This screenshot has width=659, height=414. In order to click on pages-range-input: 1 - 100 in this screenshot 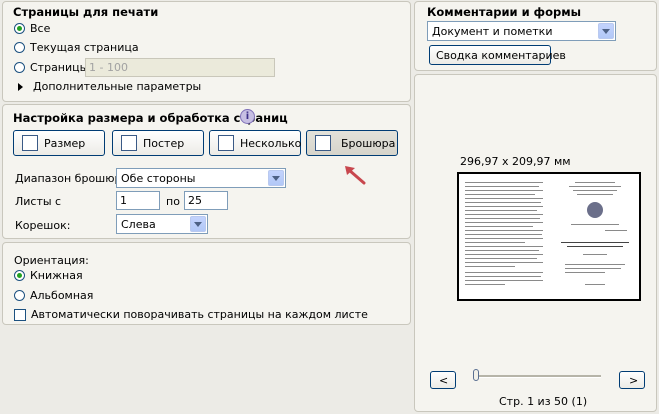, I will do `click(180, 67)`.